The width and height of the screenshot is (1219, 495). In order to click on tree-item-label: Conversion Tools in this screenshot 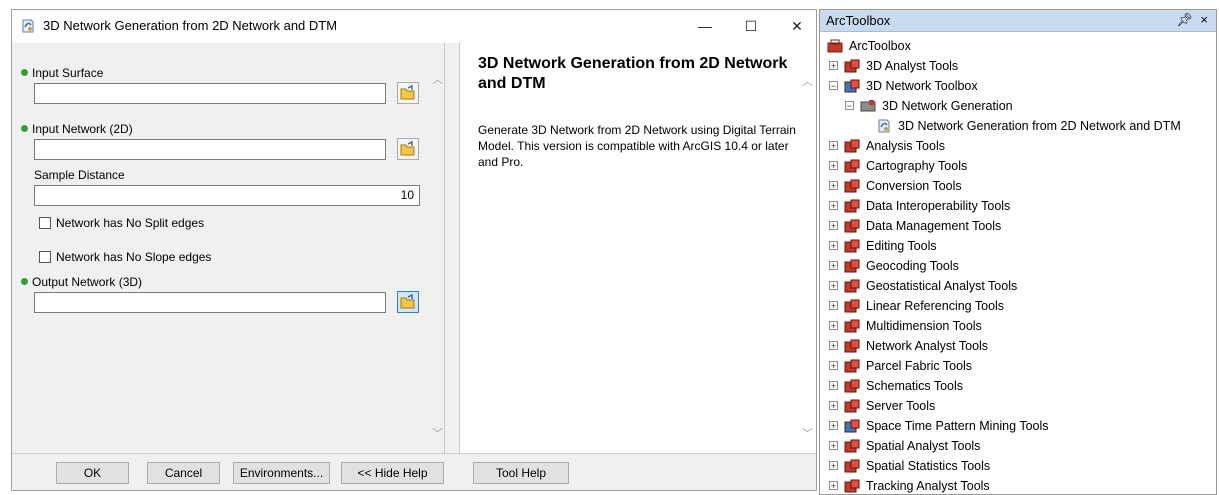, I will do `click(914, 186)`.